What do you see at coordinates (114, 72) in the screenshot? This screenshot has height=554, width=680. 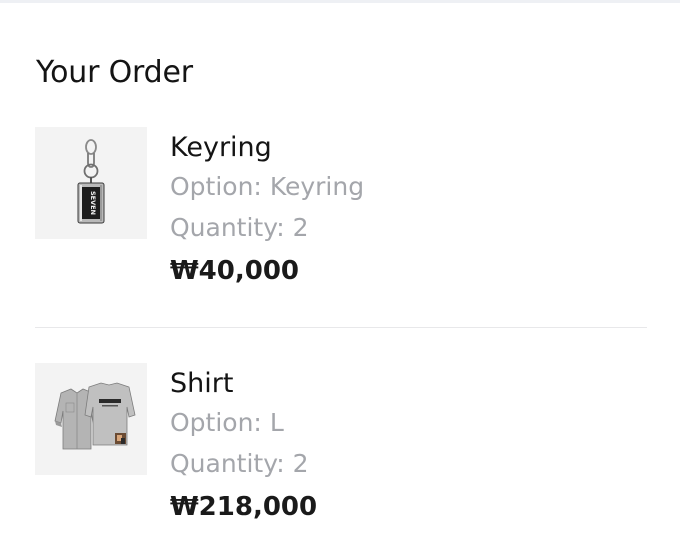 I see `section-title: Your Order` at bounding box center [114, 72].